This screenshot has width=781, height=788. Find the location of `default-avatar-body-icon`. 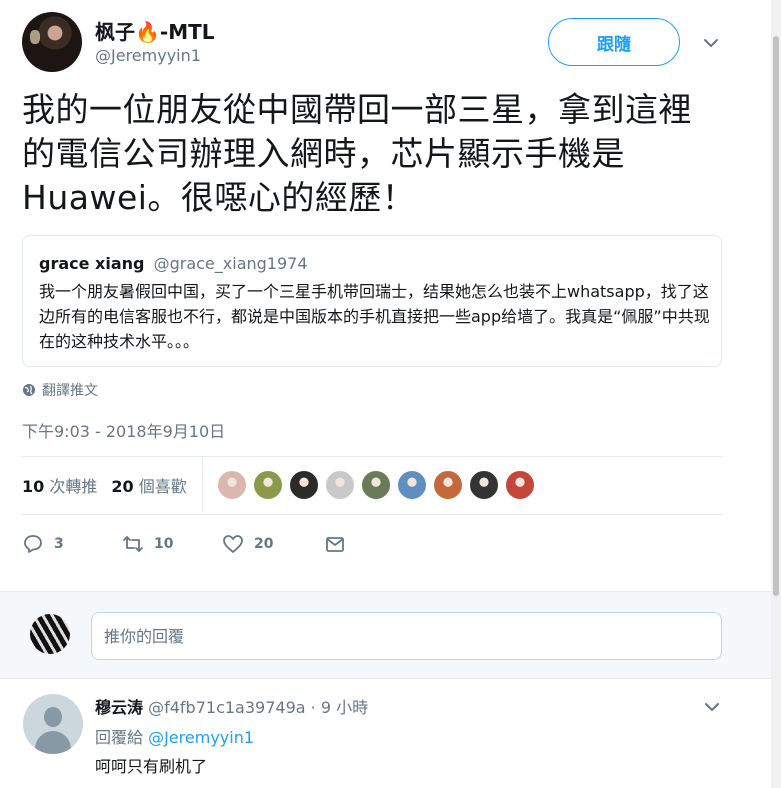

default-avatar-body-icon is located at coordinates (53, 742).